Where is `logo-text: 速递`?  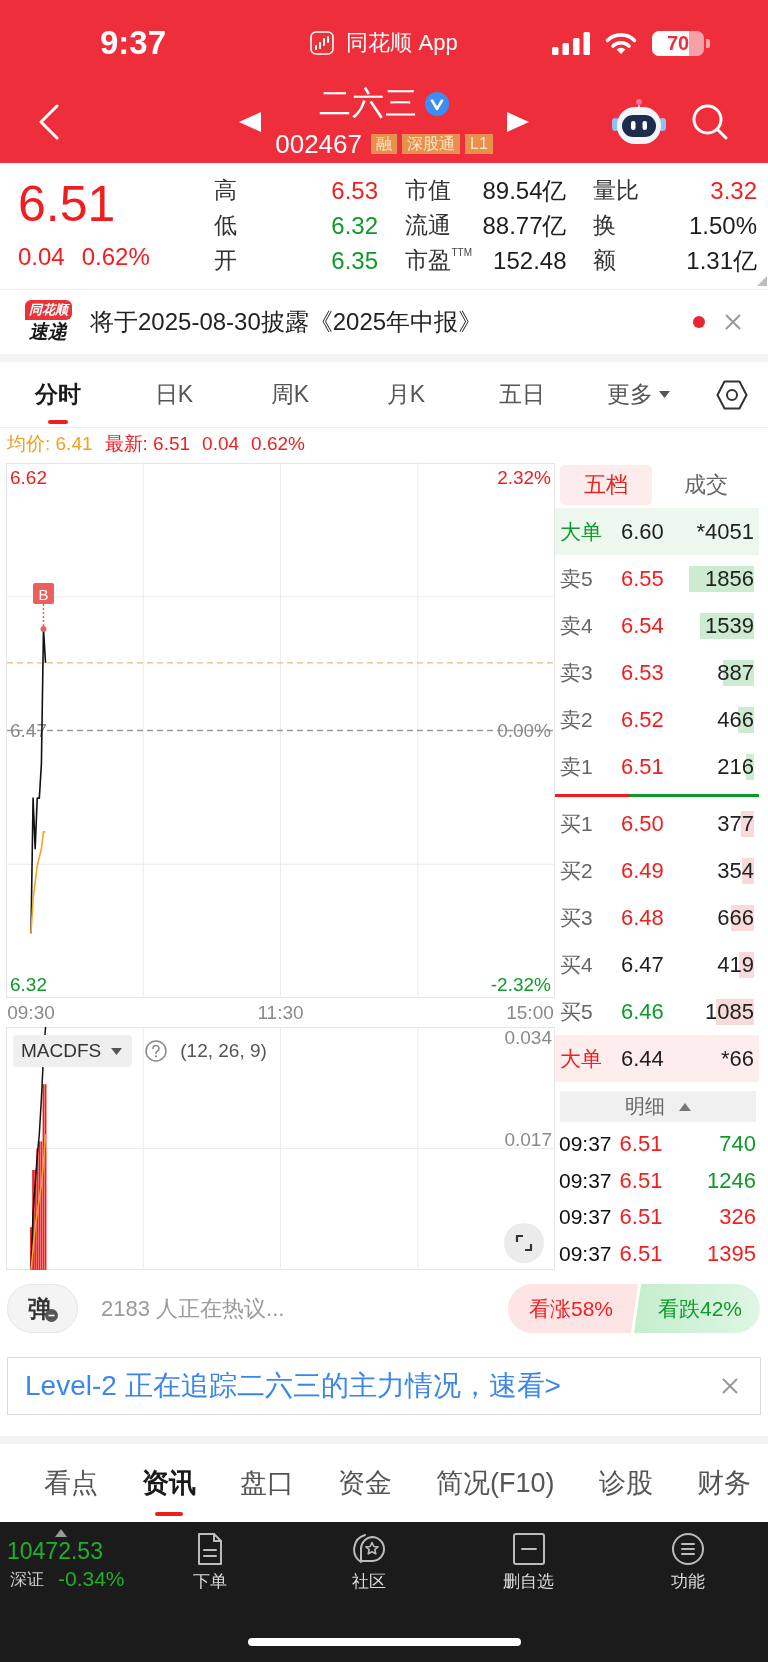
logo-text: 速递 is located at coordinates (48, 332).